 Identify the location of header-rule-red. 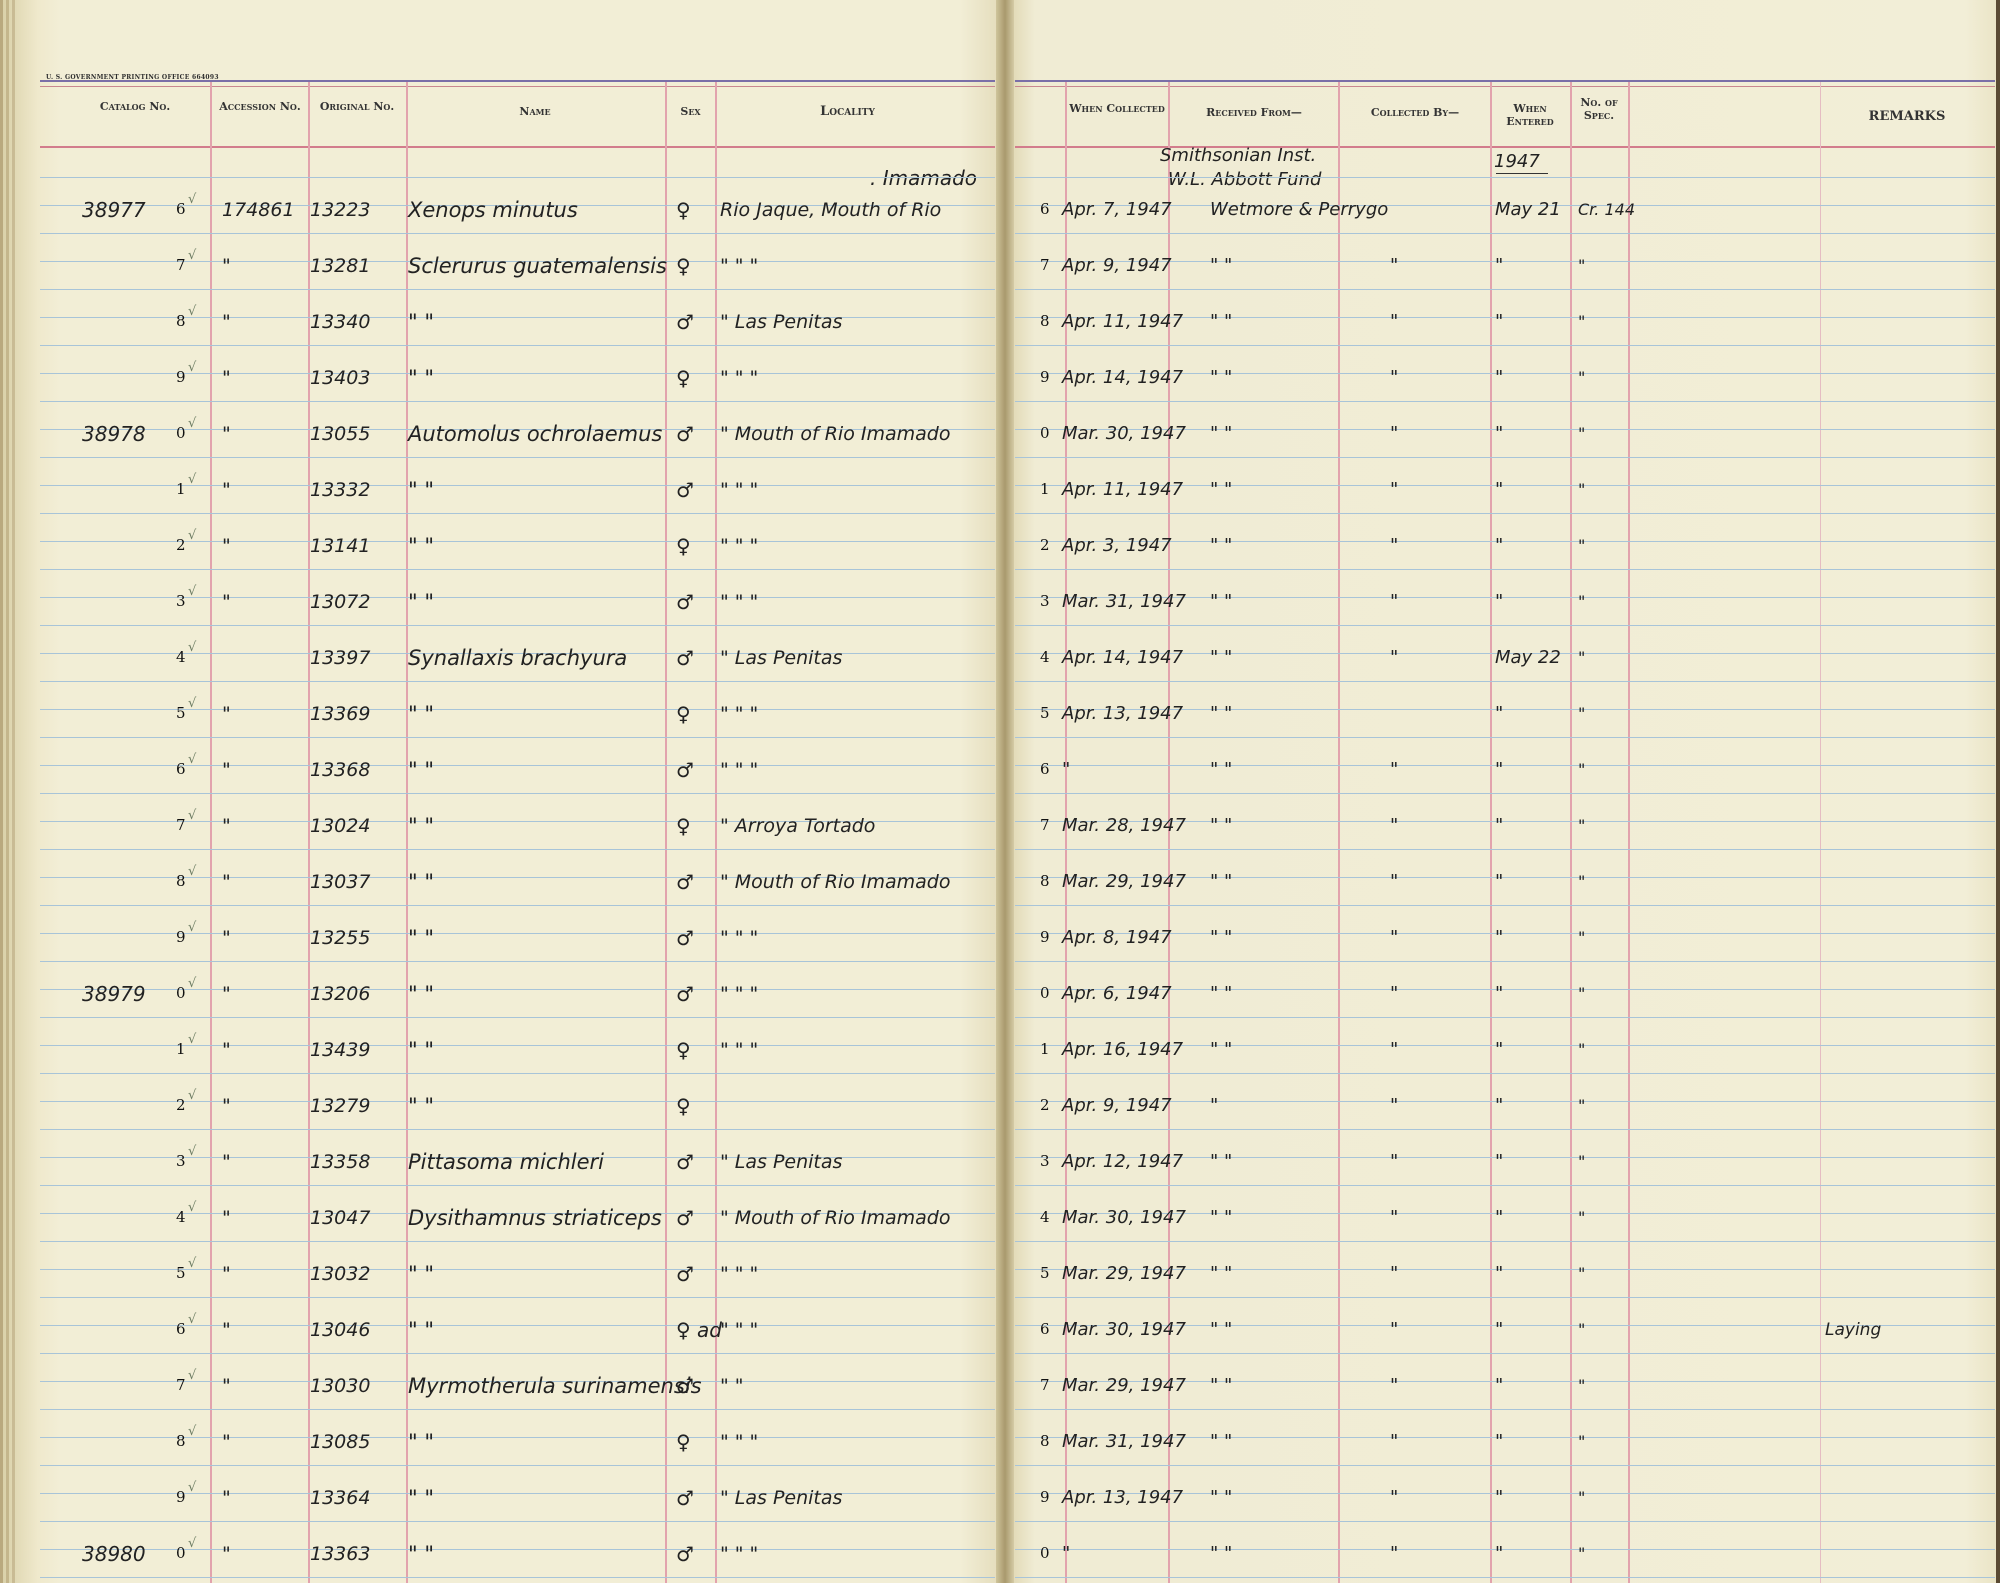
(517, 86).